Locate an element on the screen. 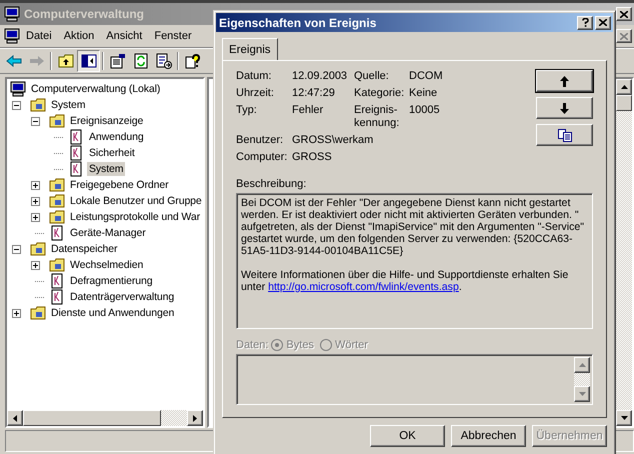 Image resolution: width=634 pixels, height=454 pixels. tree-item: Leistungsprotokolle und War is located at coordinates (135, 217).